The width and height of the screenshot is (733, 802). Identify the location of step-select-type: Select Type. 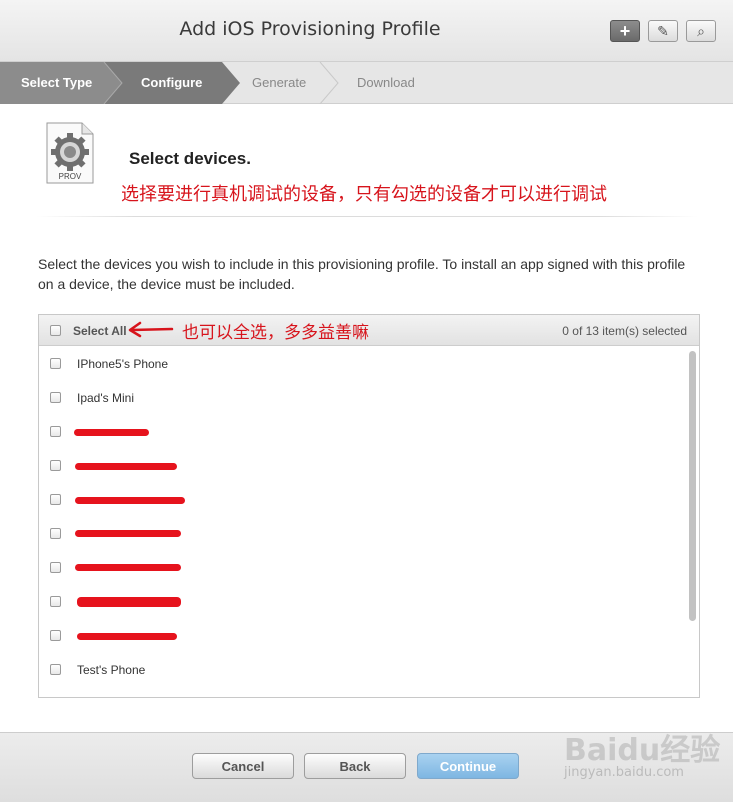
(57, 82).